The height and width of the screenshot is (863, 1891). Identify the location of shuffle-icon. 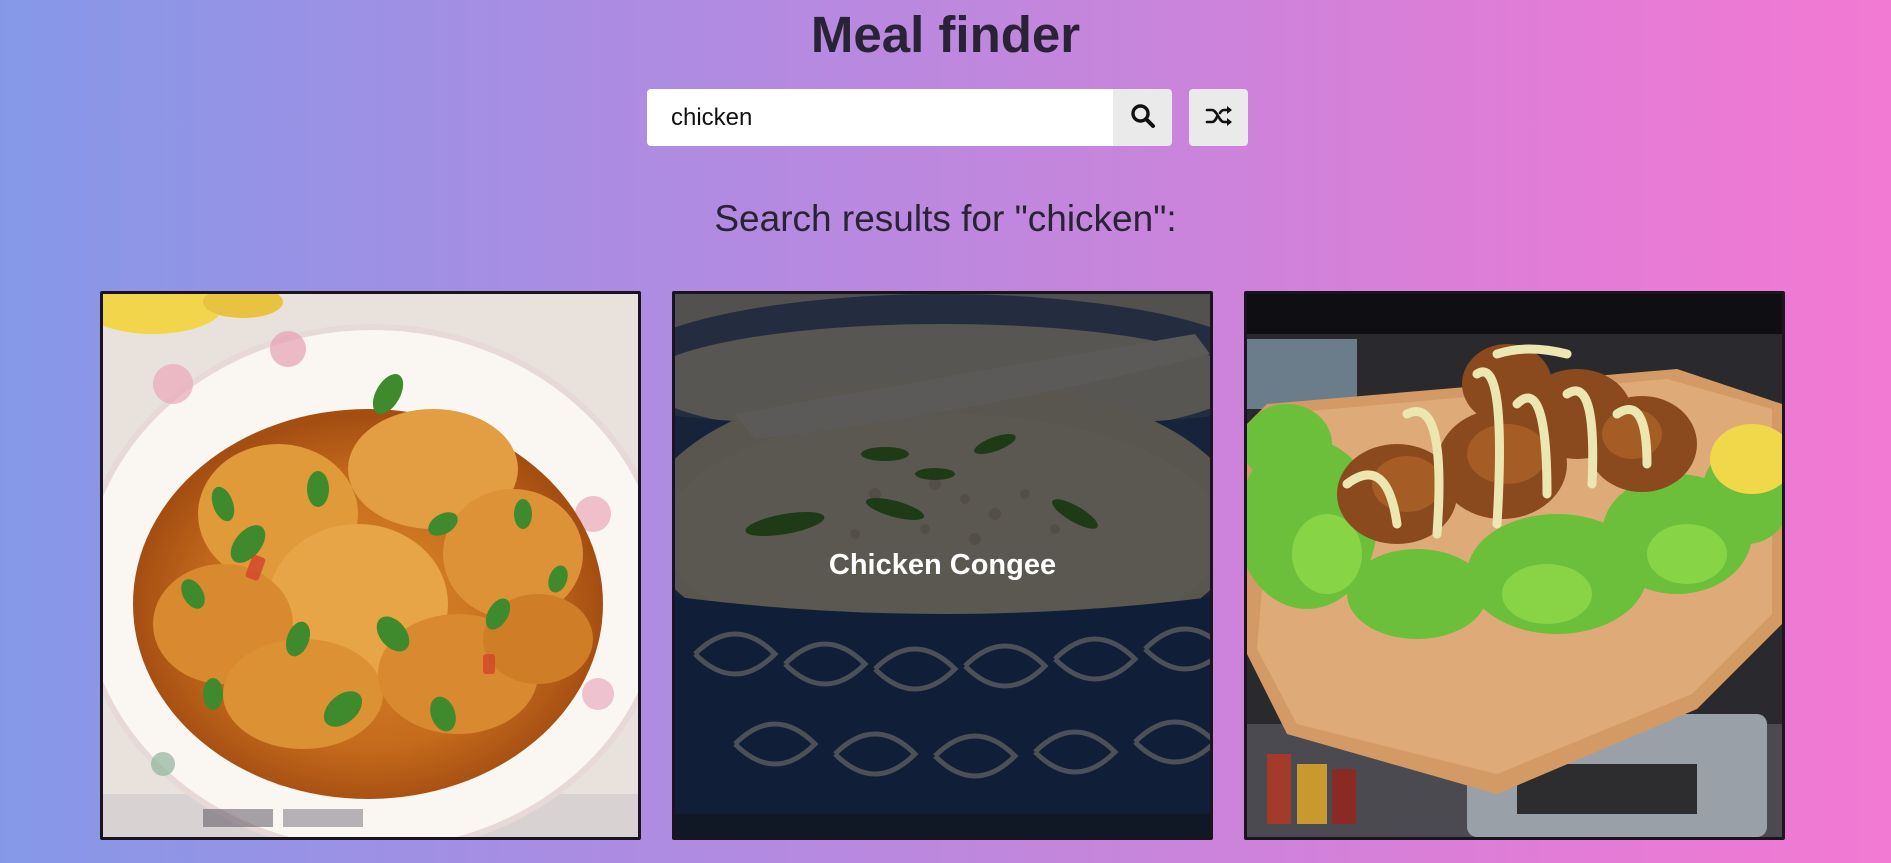
(1219, 117).